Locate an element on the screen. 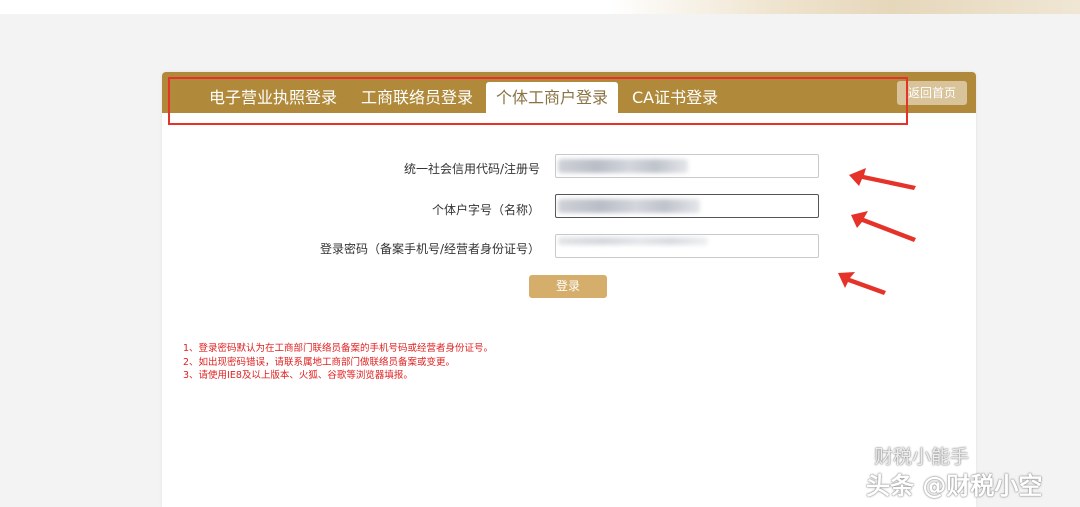 This screenshot has height=507, width=1080. watermark-source: 头条 @财税小空 is located at coordinates (954, 486).